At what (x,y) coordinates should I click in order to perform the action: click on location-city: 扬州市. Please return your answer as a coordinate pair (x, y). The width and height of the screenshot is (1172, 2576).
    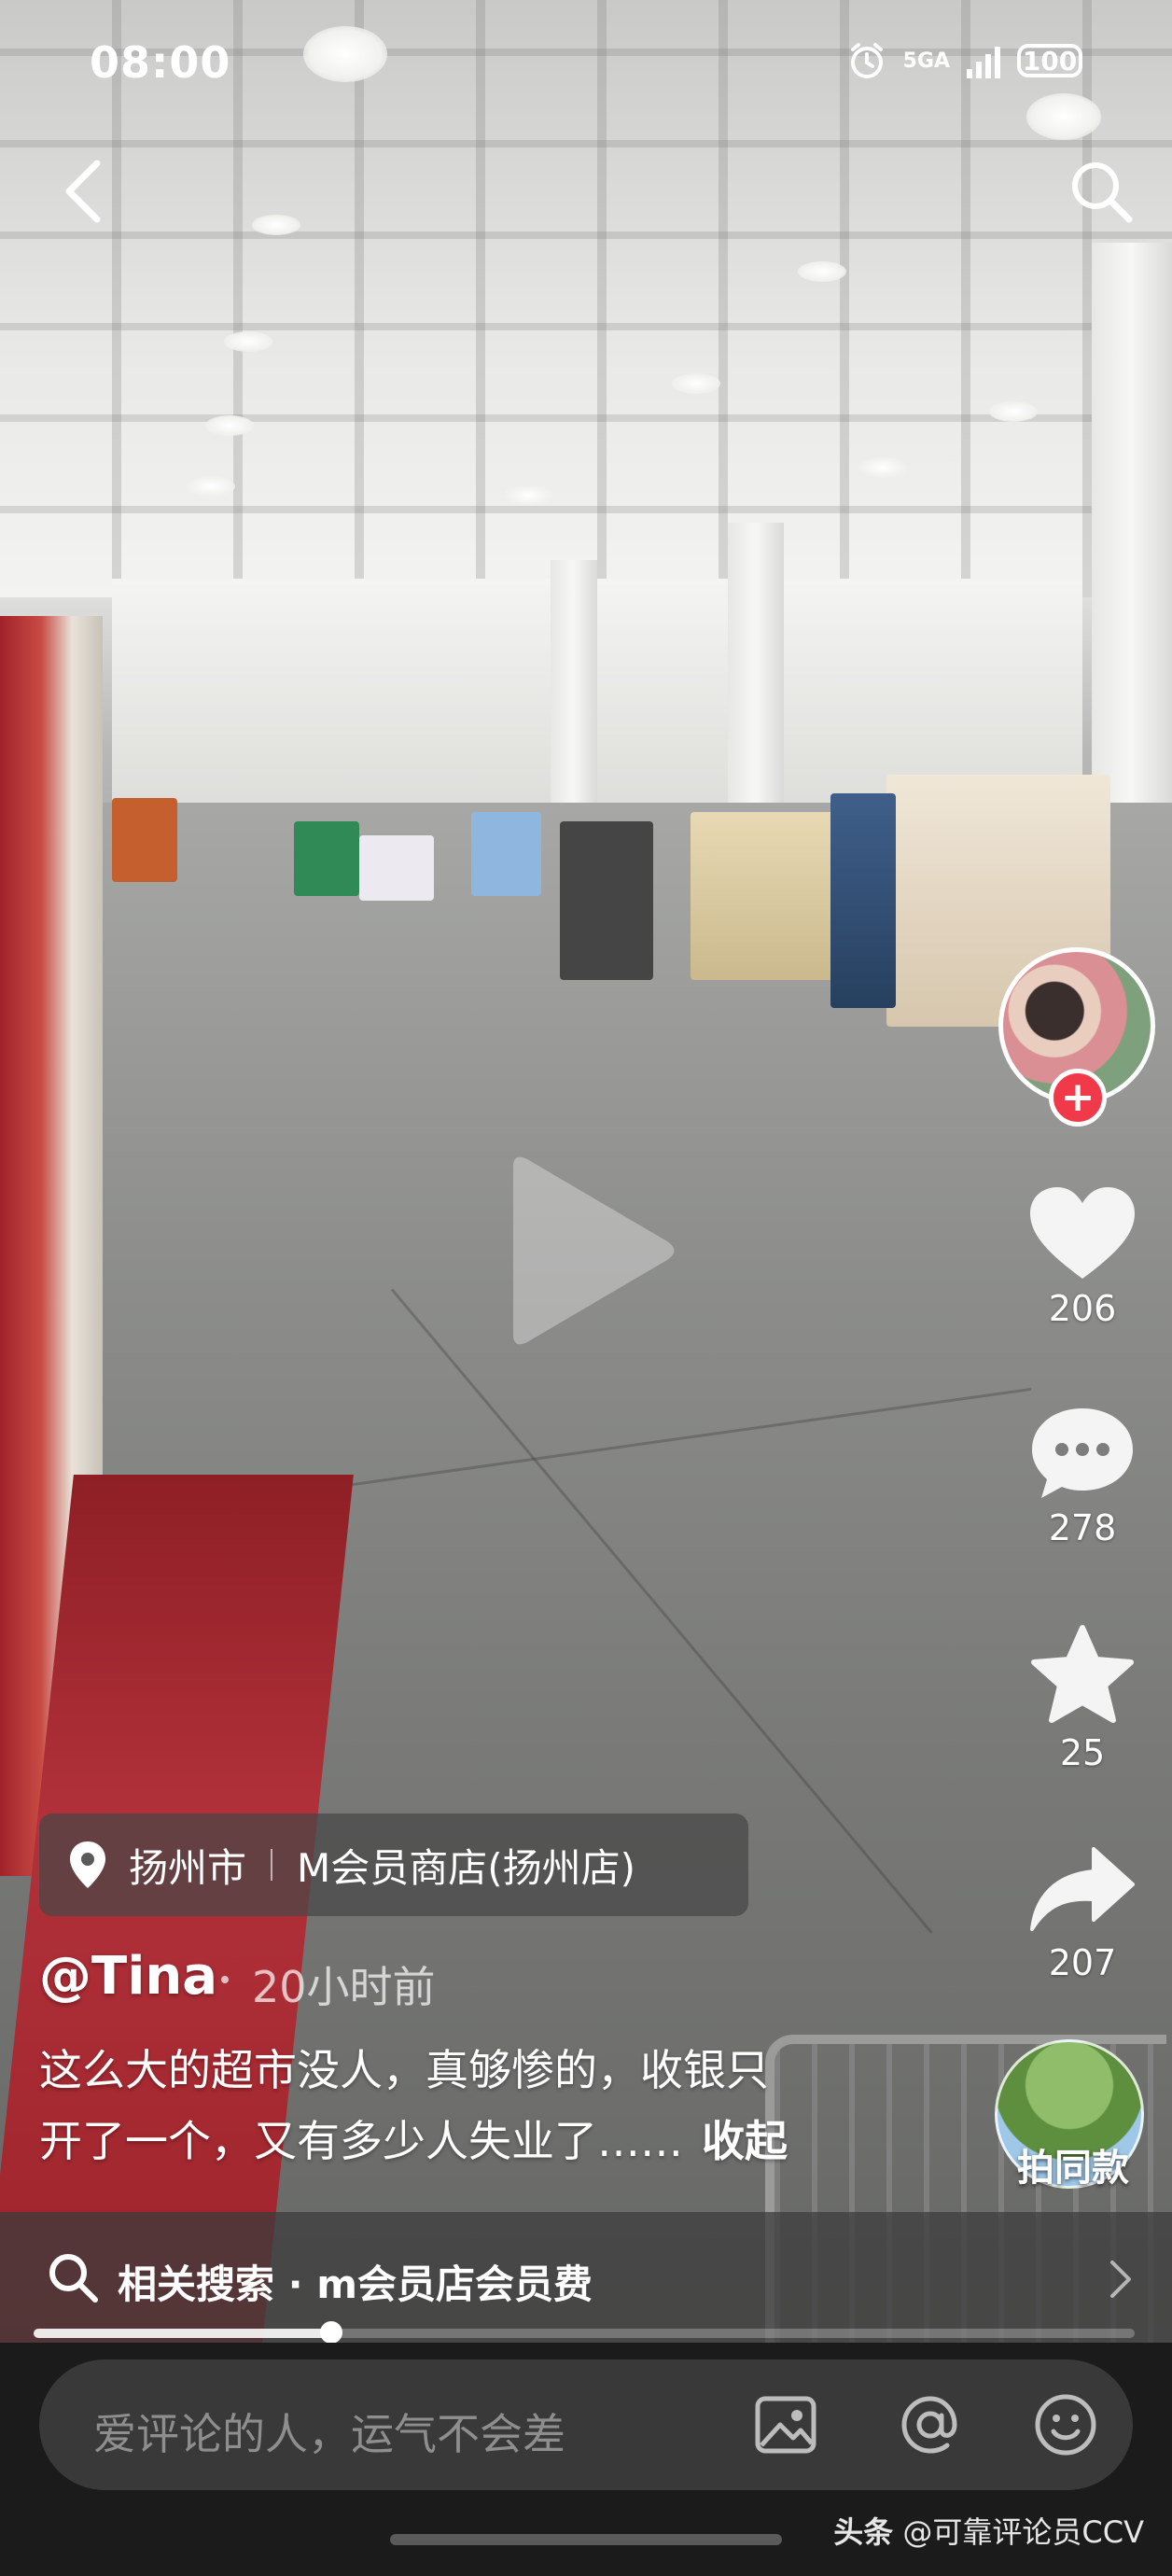
    Looking at the image, I should click on (188, 1867).